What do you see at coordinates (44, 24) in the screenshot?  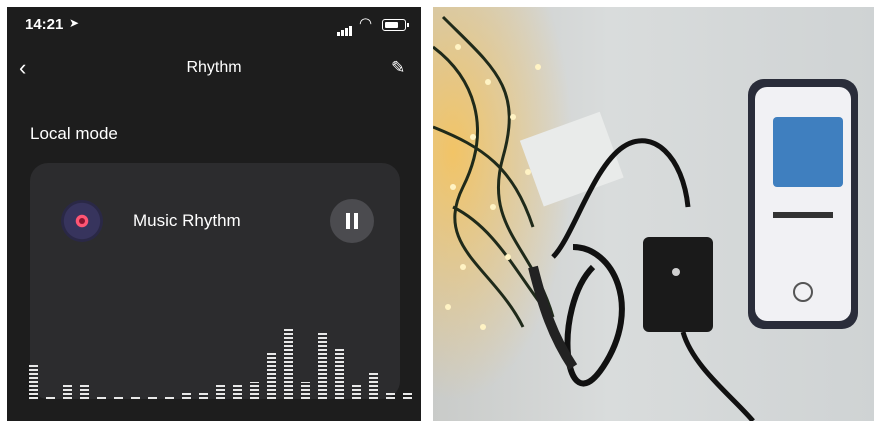 I see `status-time: 14:21` at bounding box center [44, 24].